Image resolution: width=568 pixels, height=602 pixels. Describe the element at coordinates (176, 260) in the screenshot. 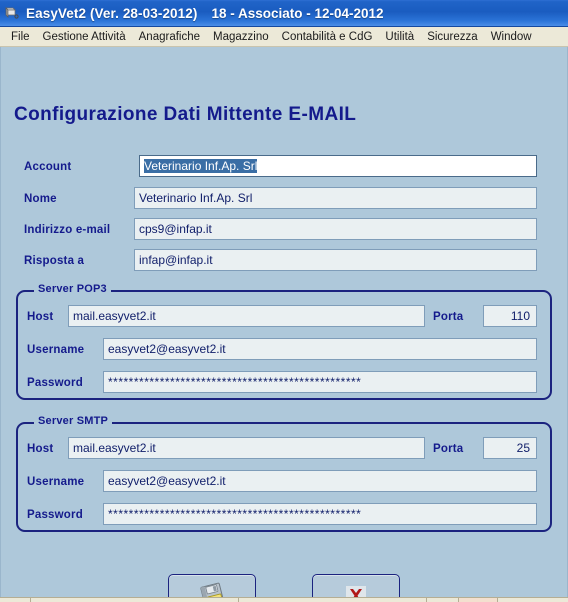

I see `risposta-a-input-value: infap@infap.it` at that location.